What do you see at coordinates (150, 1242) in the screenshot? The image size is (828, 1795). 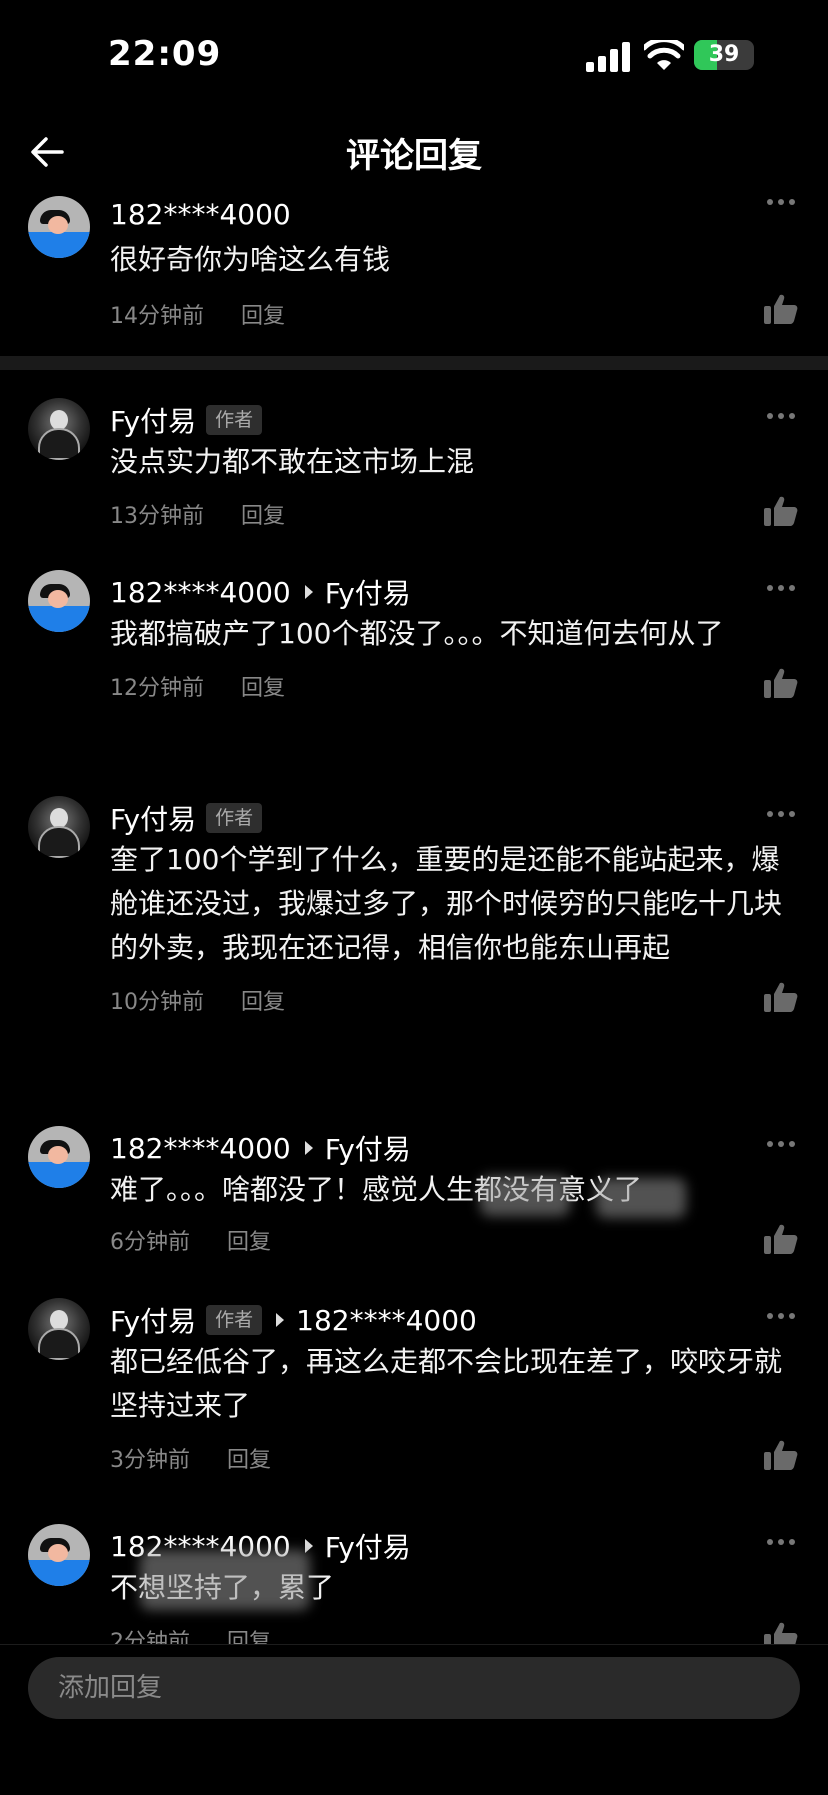 I see `comment-time: 6分钟前` at bounding box center [150, 1242].